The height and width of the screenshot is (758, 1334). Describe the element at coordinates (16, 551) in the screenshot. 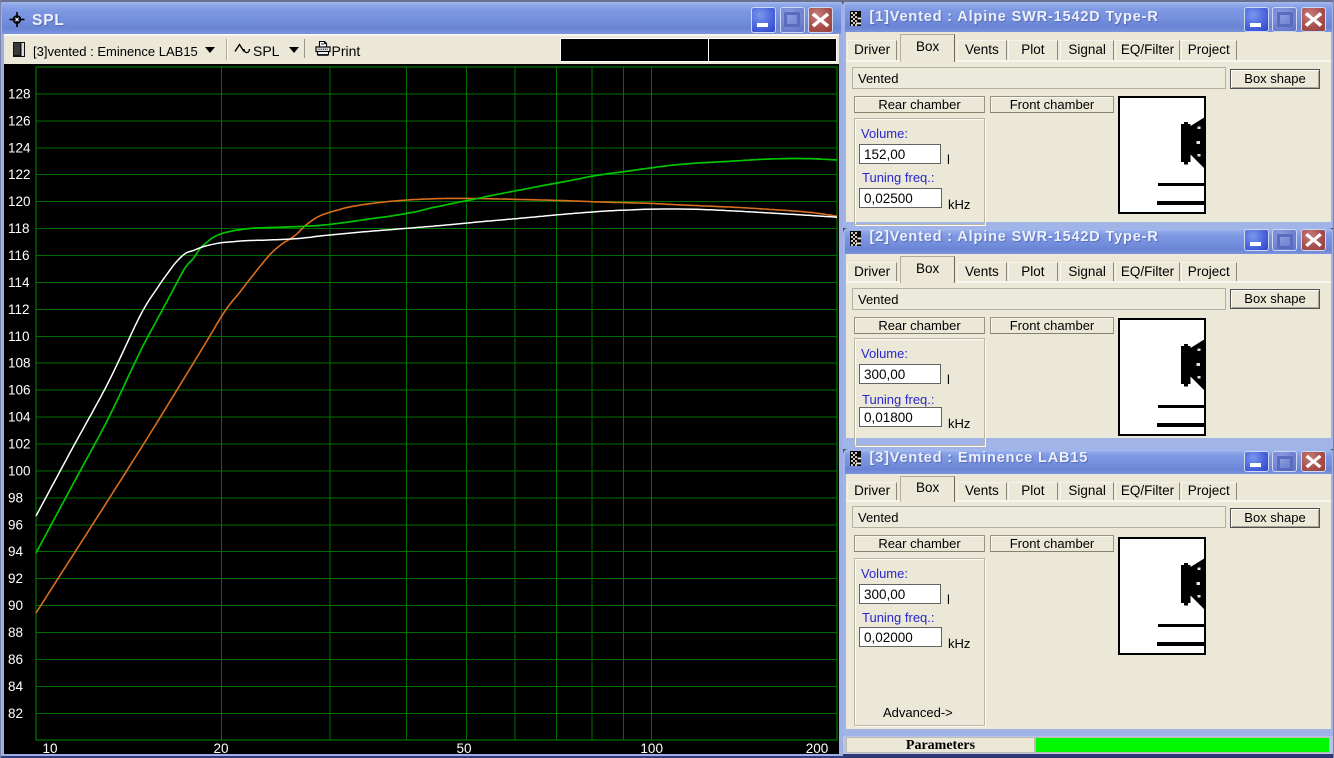

I see `svg-text: 94` at that location.